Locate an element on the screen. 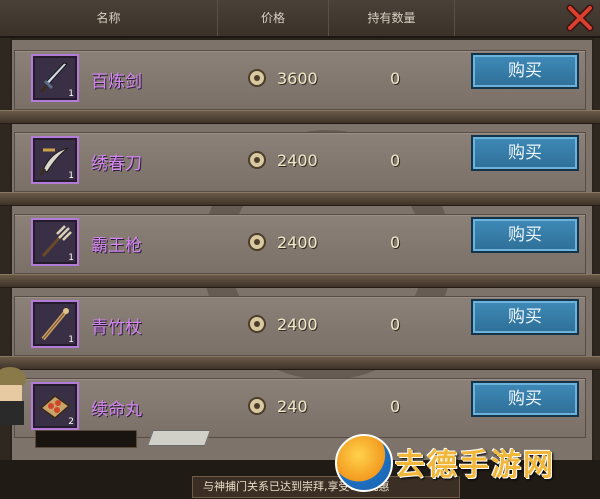 The width and height of the screenshot is (600, 499). watermark-logo-icon is located at coordinates (364, 463).